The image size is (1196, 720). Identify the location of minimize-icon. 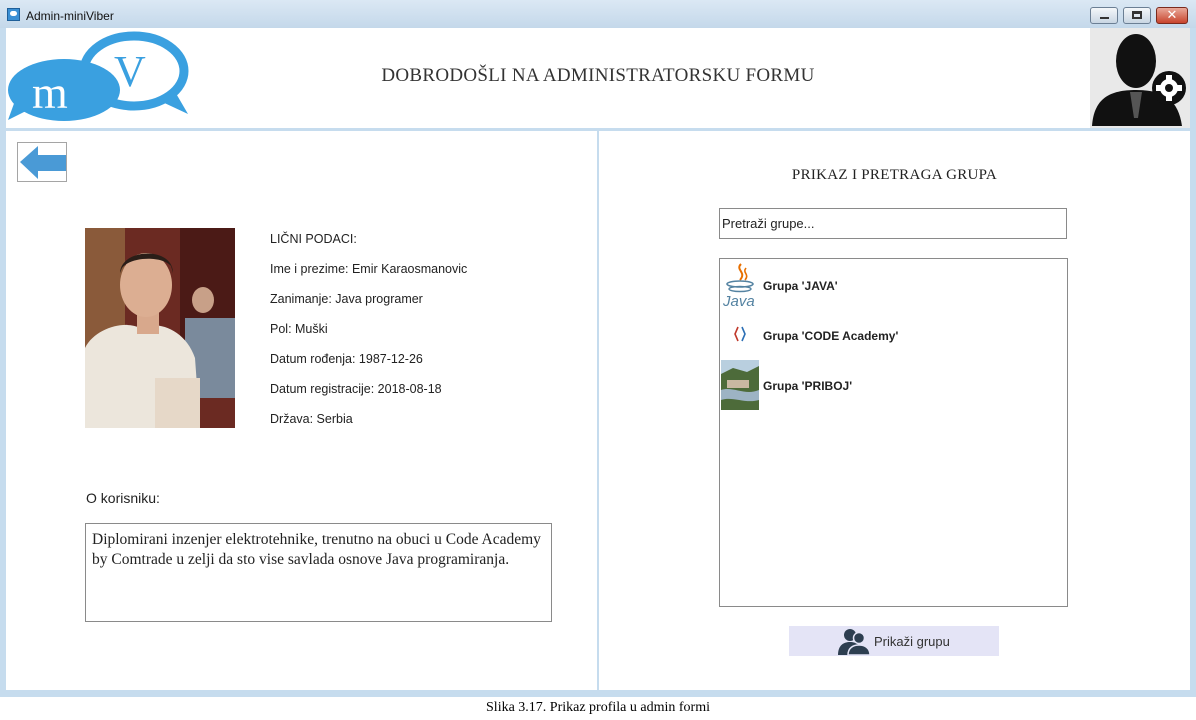
(1104, 18).